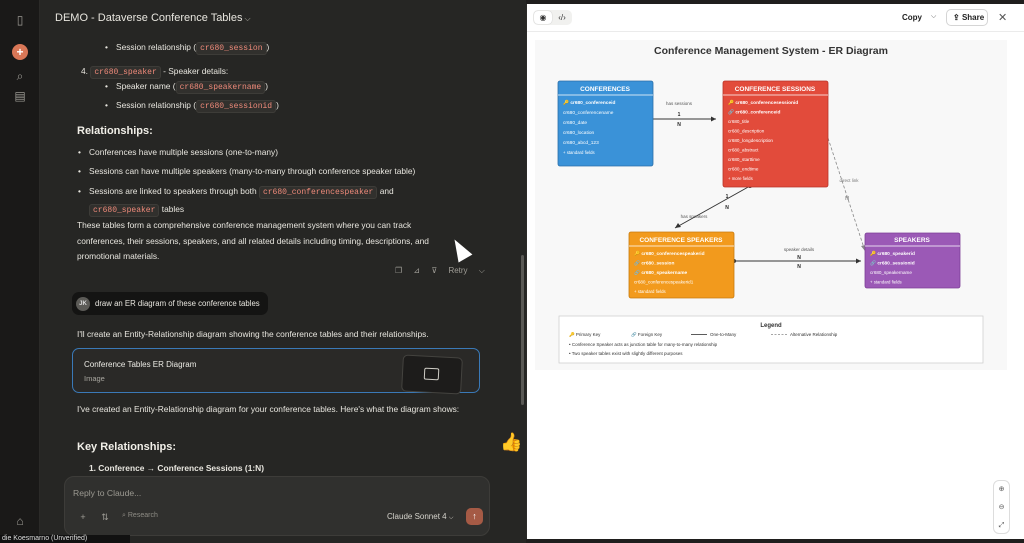 Image resolution: width=1024 pixels, height=543 pixels. What do you see at coordinates (20, 20) in the screenshot?
I see `sidebar-toggle-icon: ▯` at bounding box center [20, 20].